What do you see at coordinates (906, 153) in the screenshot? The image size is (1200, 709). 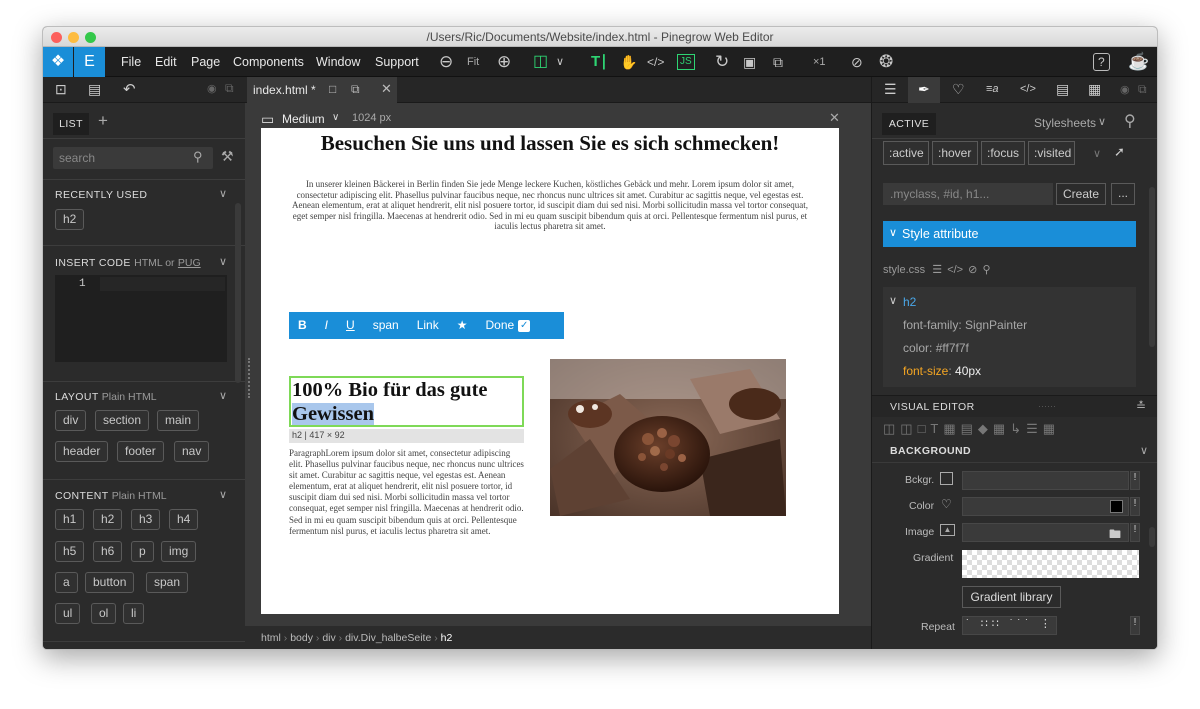 I see `state-active: :active` at bounding box center [906, 153].